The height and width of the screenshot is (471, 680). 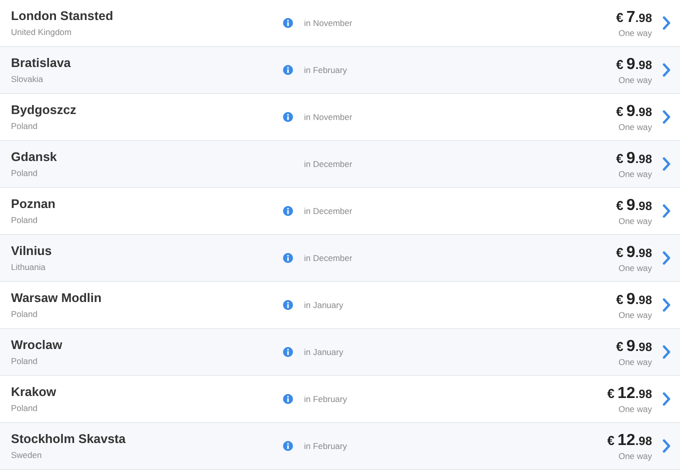 I want to click on country-name: Lithuania, so click(x=29, y=267).